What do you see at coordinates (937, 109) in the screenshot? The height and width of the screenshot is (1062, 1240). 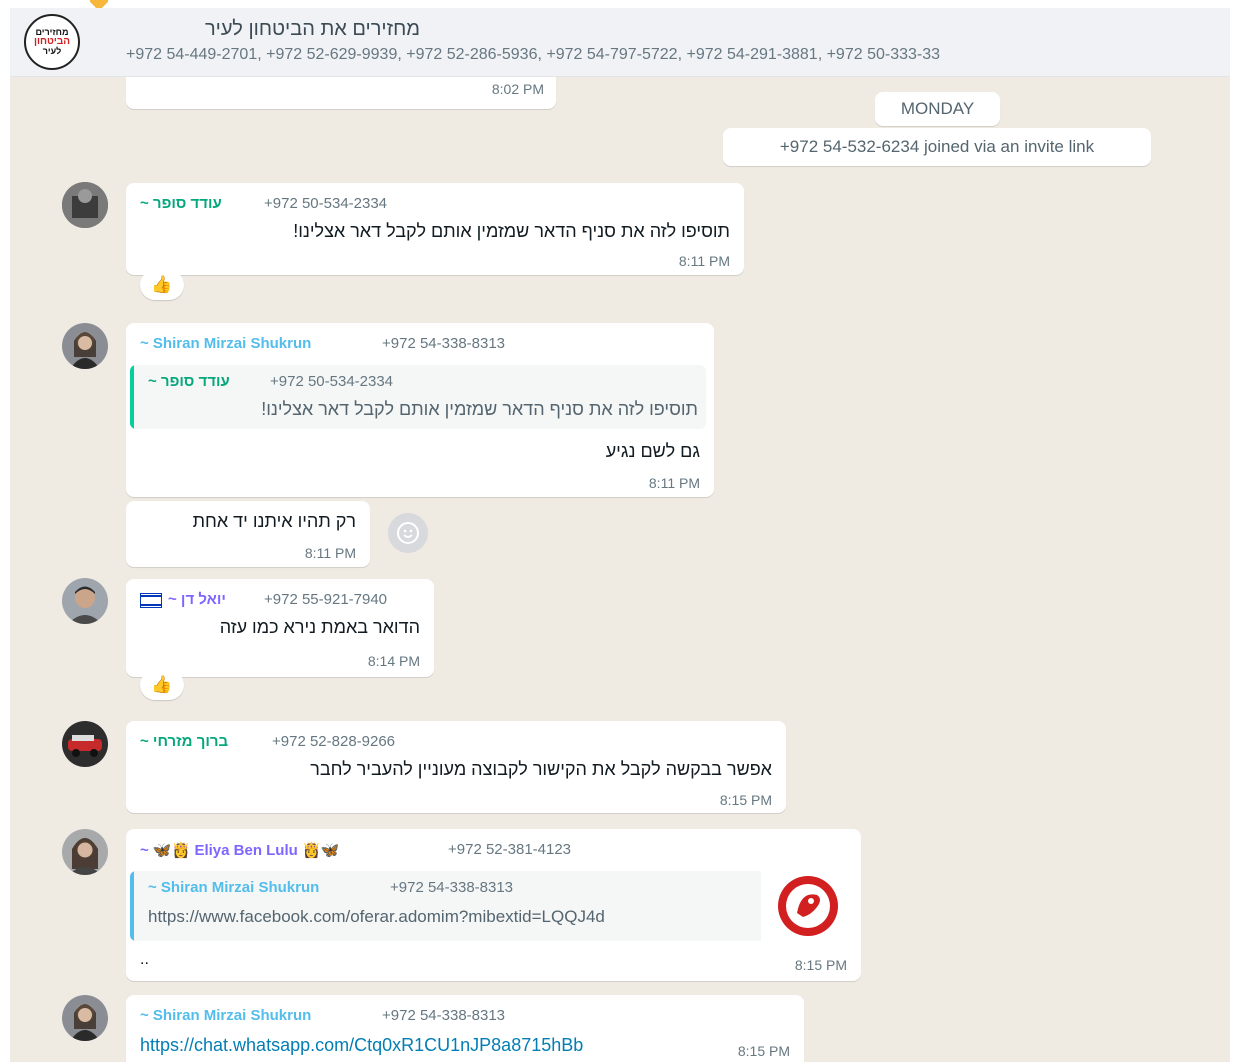 I see `day-label: MONDAY` at bounding box center [937, 109].